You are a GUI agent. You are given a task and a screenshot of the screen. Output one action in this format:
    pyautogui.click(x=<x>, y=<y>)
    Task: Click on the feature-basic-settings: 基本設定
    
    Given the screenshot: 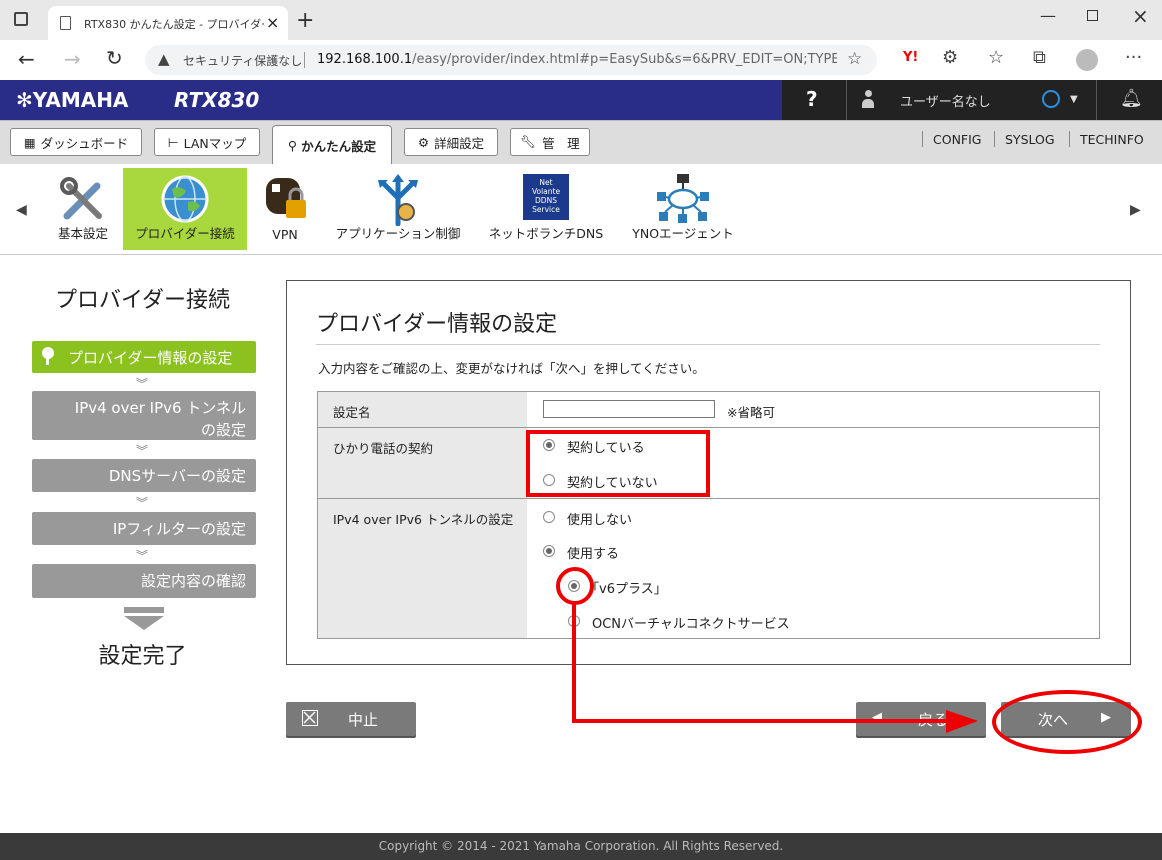 What is the action you would take?
    pyautogui.click(x=83, y=209)
    